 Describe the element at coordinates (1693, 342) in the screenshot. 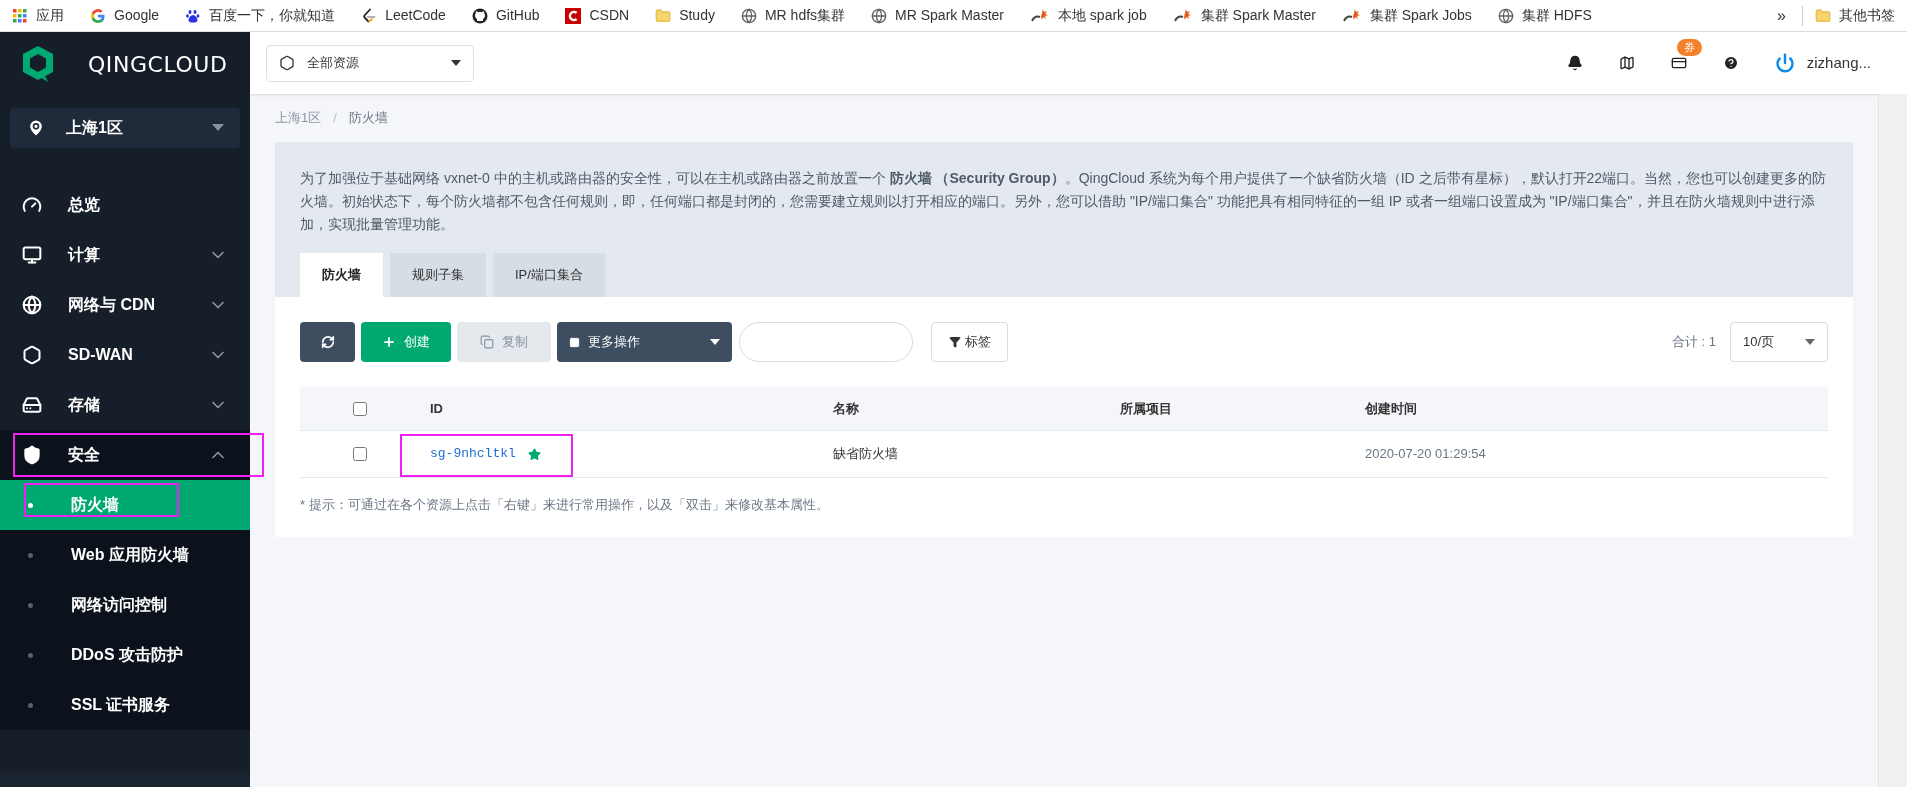

I see `total-count: 合计 : 1` at that location.